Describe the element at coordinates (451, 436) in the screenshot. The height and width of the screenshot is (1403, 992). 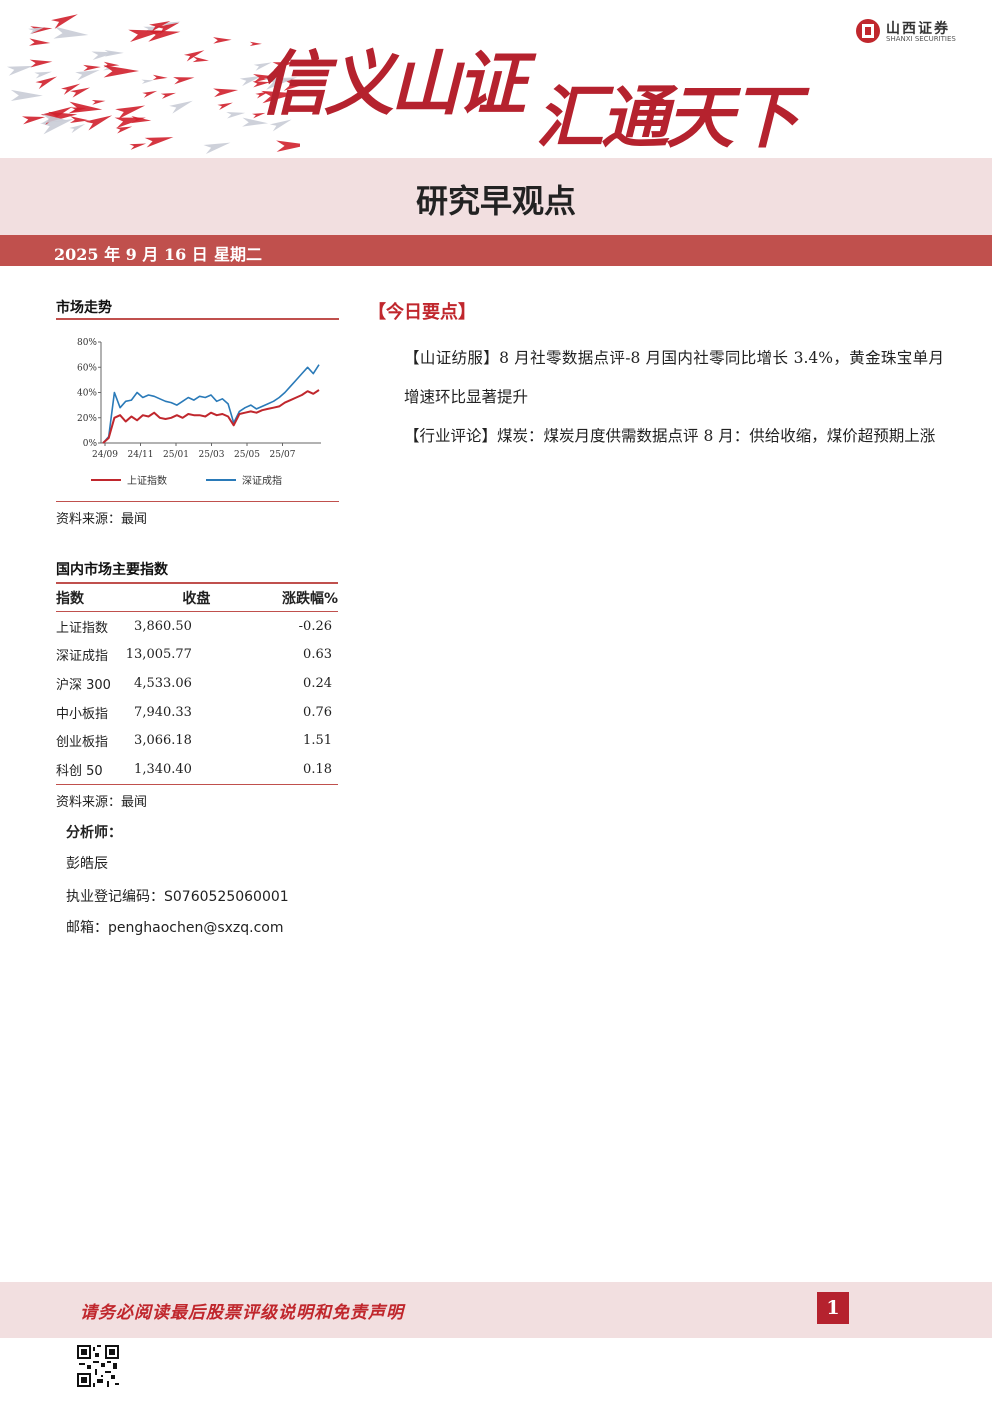
I see `key-point-tag: 【行业评论】` at that location.